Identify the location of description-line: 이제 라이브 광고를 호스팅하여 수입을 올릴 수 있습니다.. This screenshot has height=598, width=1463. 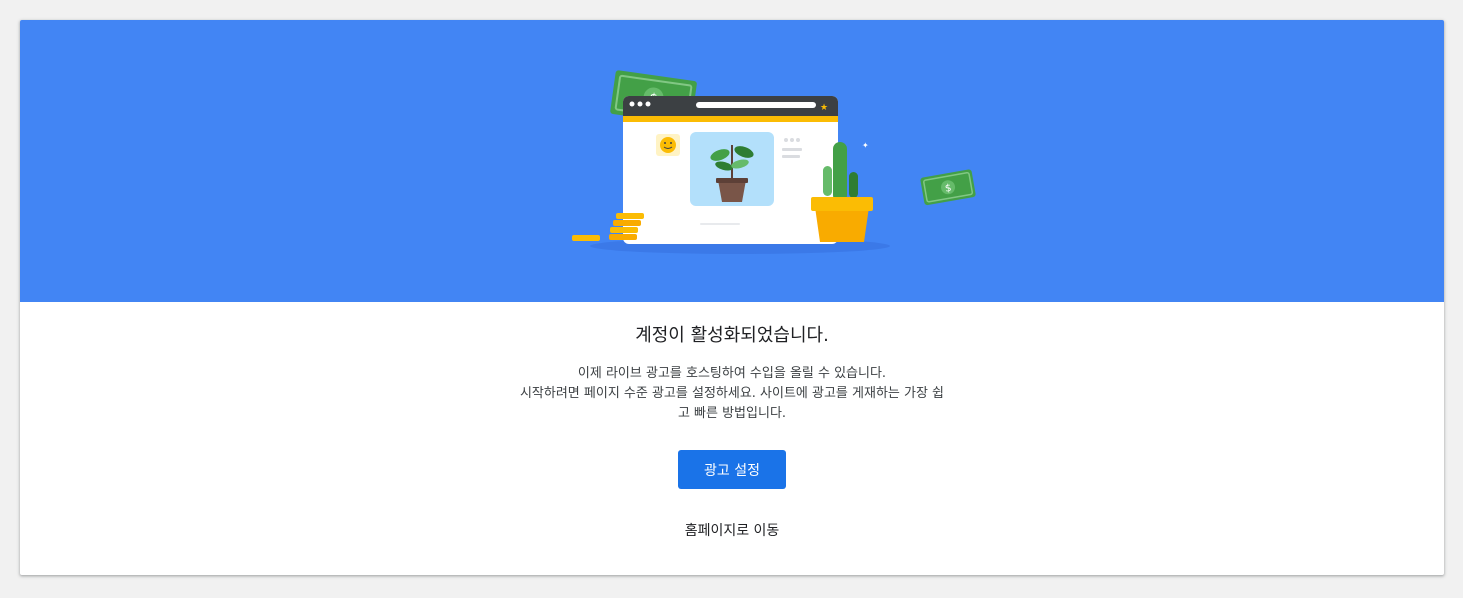
(732, 373).